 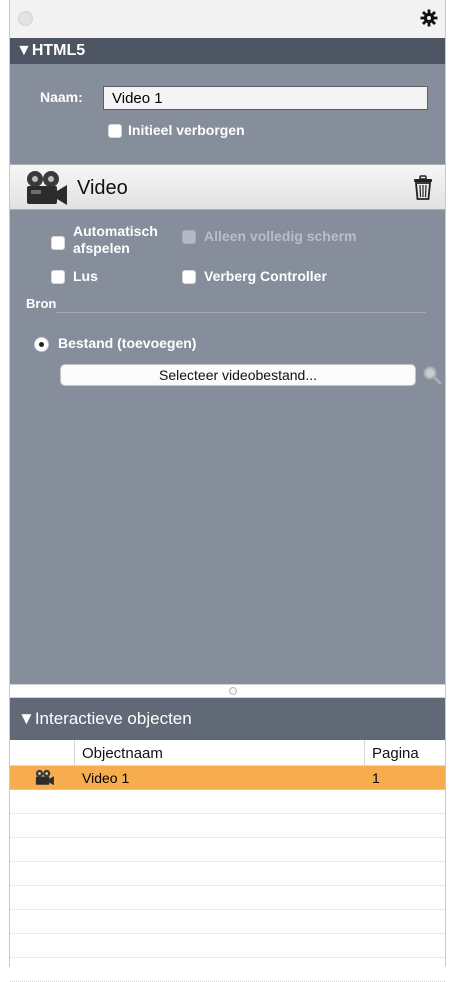 I want to click on source-label: Bron, so click(x=41, y=303).